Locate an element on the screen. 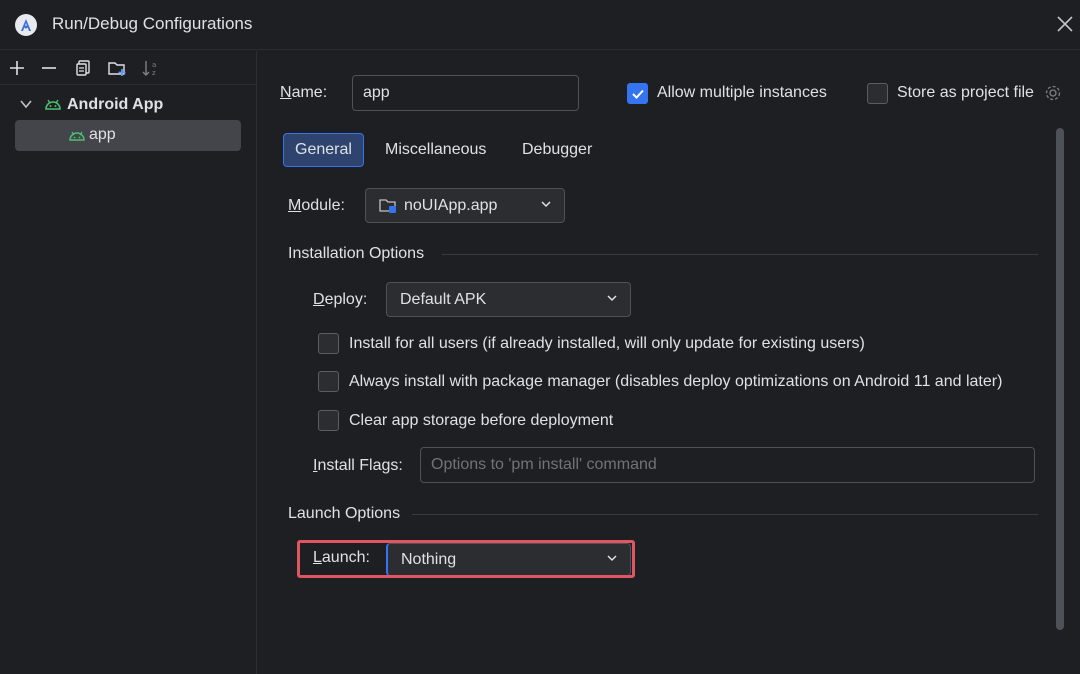  always-install-pm-checkbox is located at coordinates (328, 381).